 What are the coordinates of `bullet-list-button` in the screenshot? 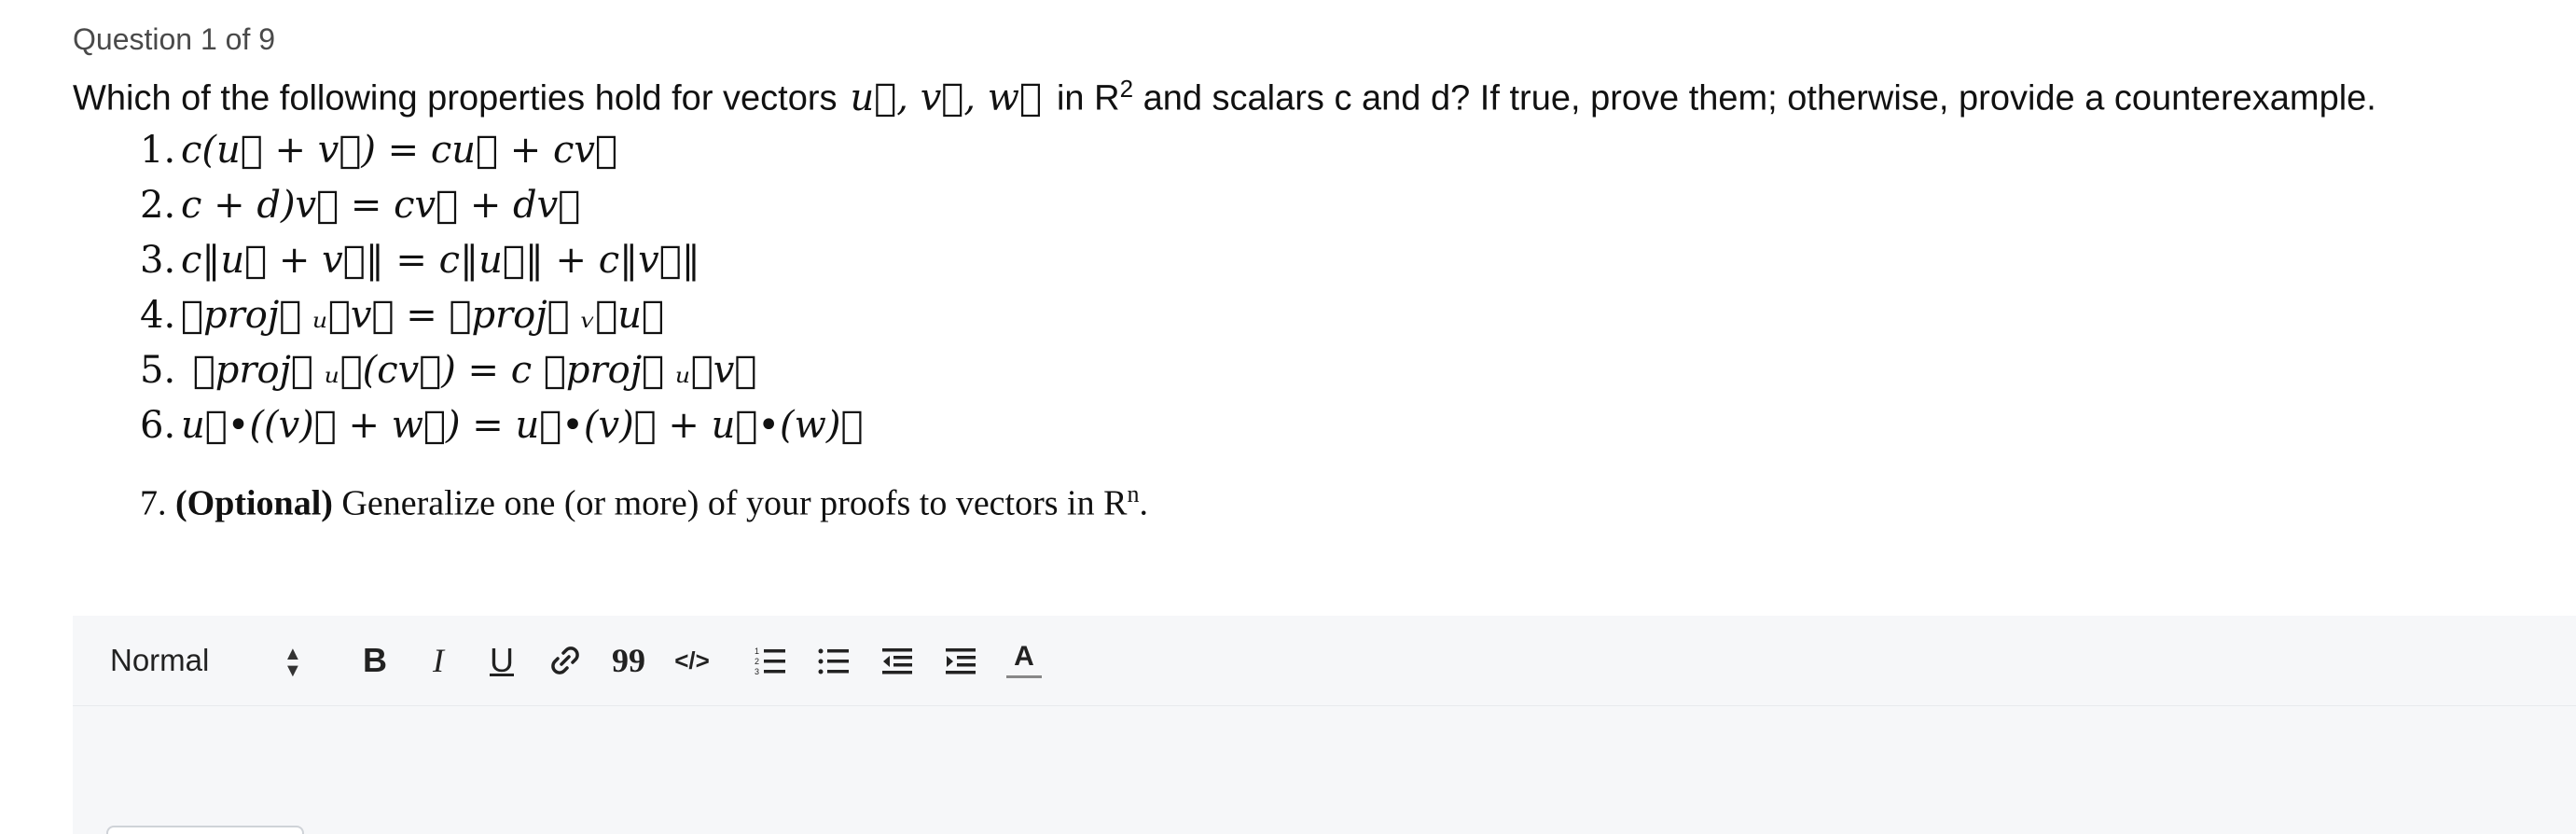 It's located at (833, 660).